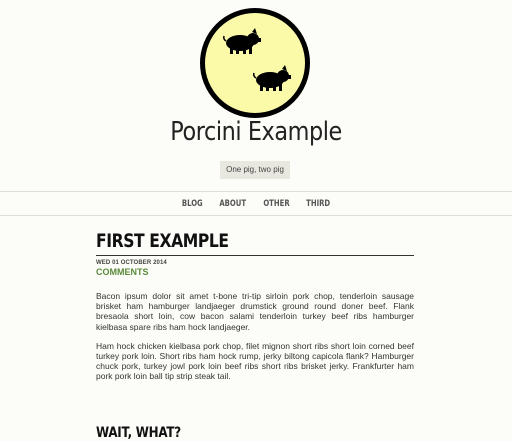 The height and width of the screenshot is (441, 512). What do you see at coordinates (318, 204) in the screenshot?
I see `nav-item-third: THIRD` at bounding box center [318, 204].